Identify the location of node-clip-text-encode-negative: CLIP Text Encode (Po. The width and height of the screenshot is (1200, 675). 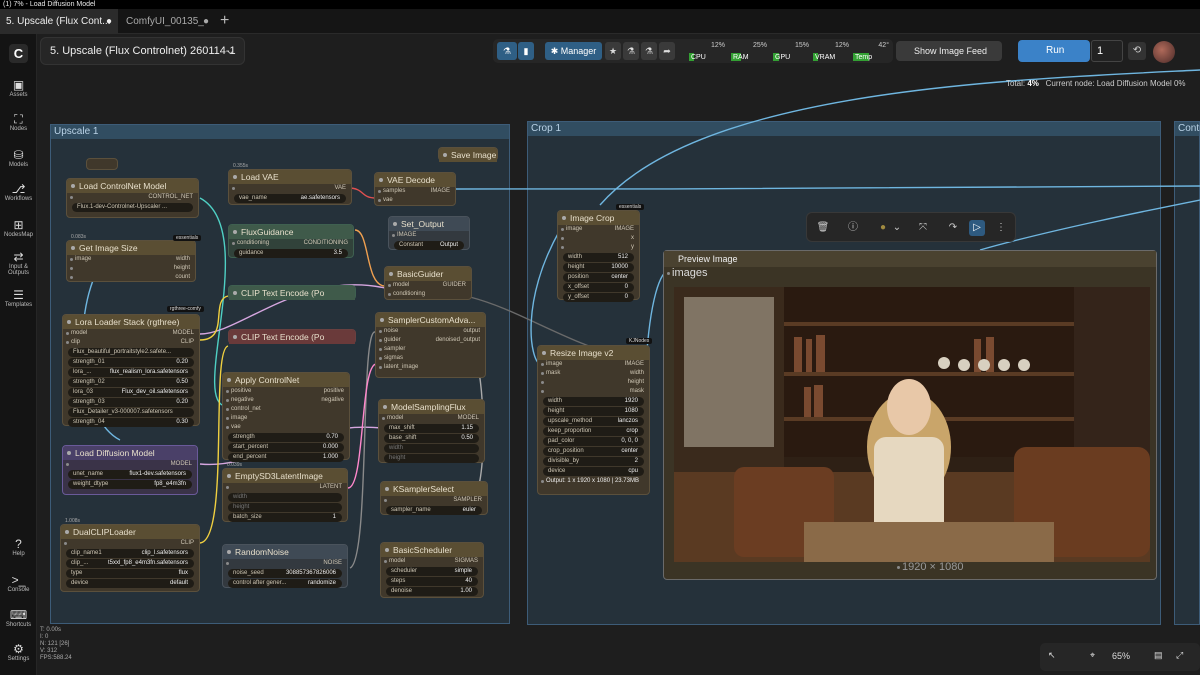
(292, 336).